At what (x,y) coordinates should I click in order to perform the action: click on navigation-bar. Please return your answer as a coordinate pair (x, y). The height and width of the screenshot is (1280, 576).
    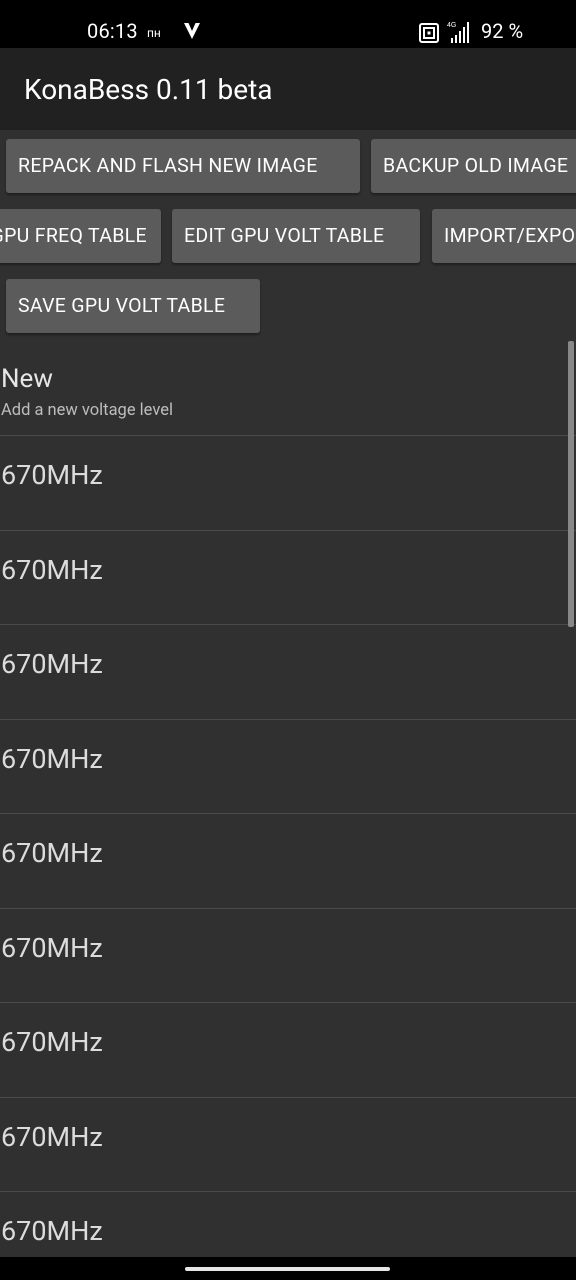
    Looking at the image, I should click on (288, 1268).